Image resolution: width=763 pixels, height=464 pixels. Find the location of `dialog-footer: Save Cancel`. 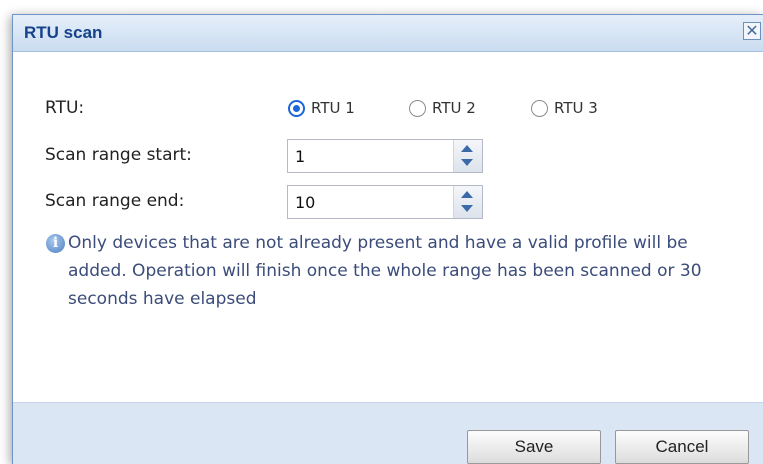

dialog-footer: Save Cancel is located at coordinates (388, 433).